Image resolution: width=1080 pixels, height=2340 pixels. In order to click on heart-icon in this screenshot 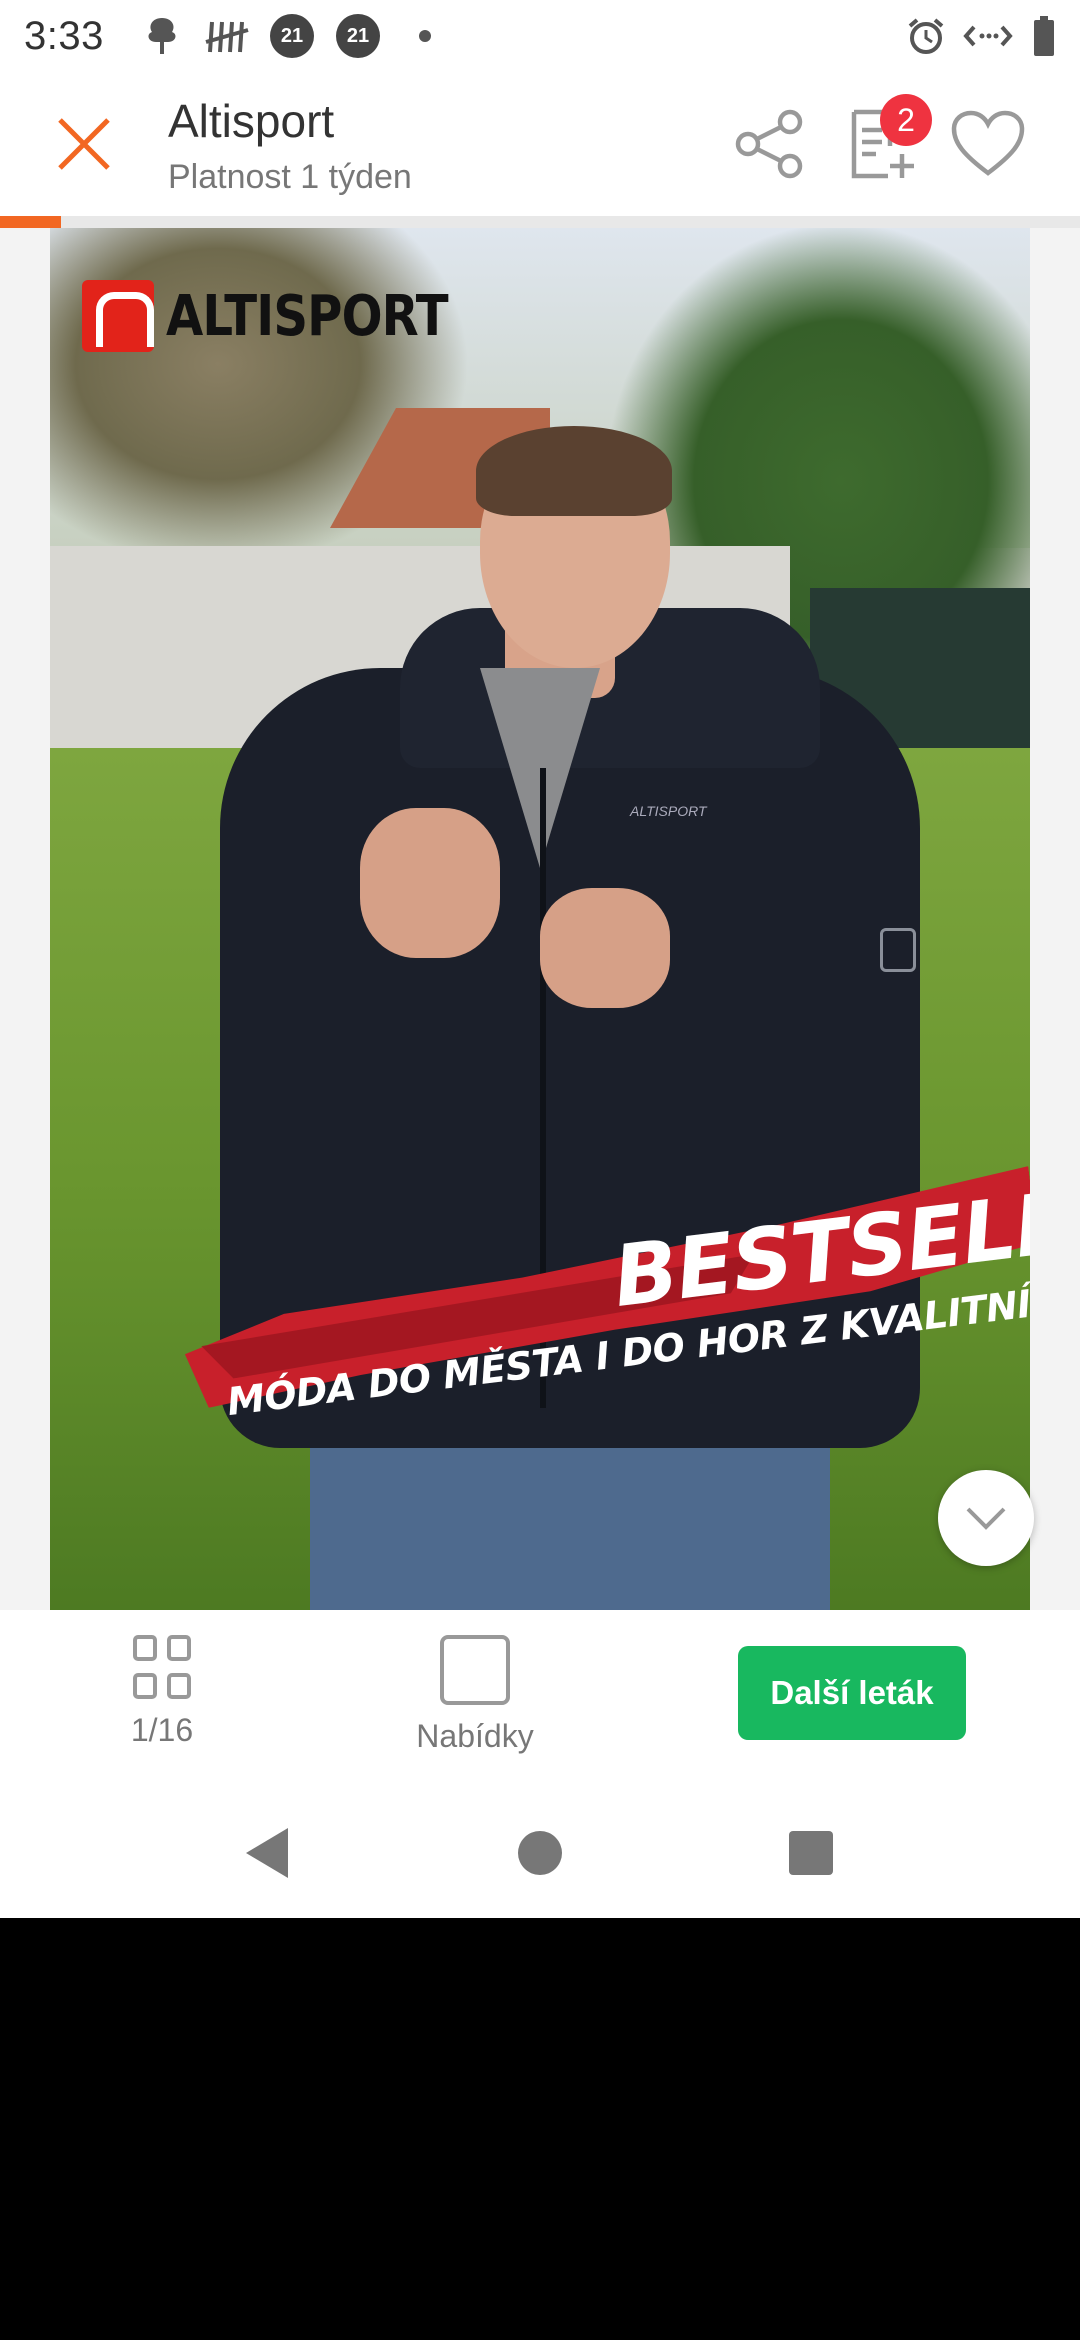, I will do `click(988, 143)`.